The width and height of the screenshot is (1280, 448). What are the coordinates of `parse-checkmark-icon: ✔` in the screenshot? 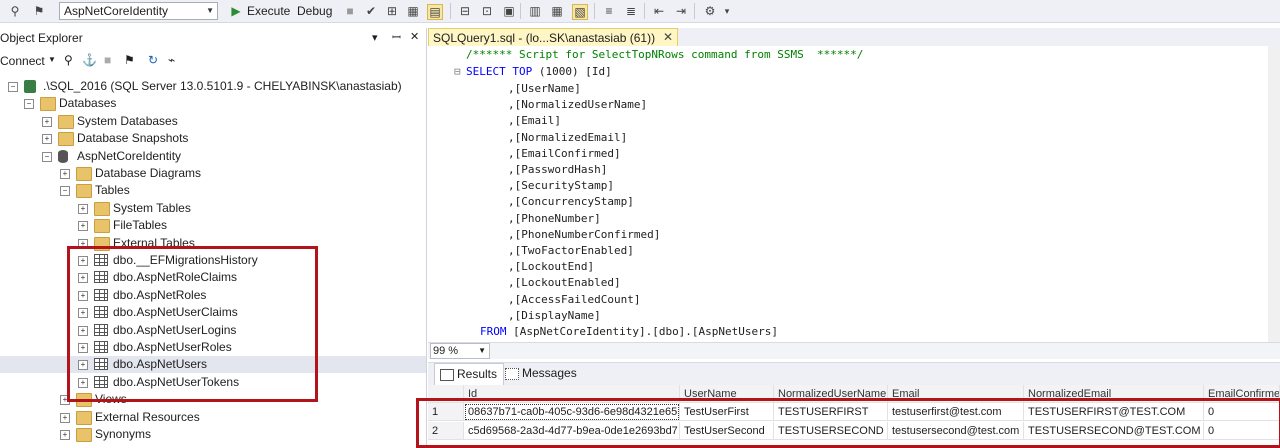 It's located at (371, 11).